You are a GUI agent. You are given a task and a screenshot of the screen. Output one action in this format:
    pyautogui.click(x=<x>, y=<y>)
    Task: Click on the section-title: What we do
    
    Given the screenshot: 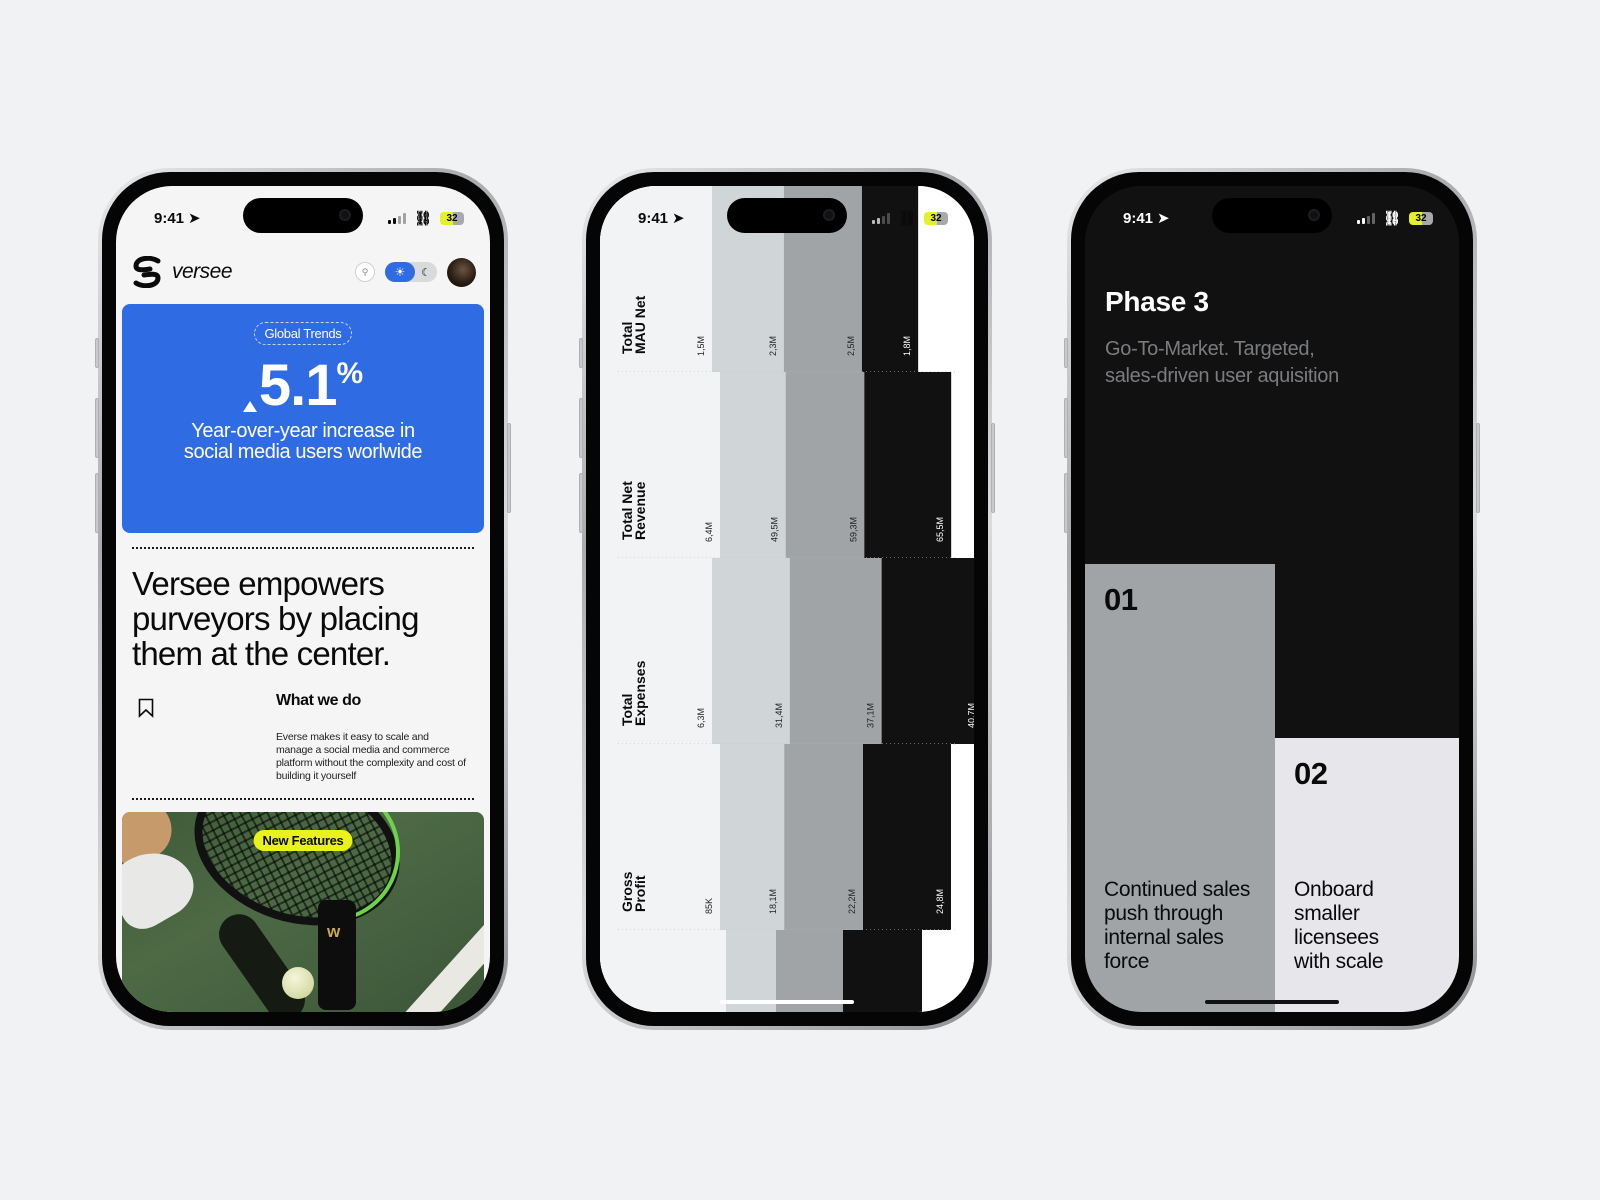 What is the action you would take?
    pyautogui.click(x=318, y=700)
    